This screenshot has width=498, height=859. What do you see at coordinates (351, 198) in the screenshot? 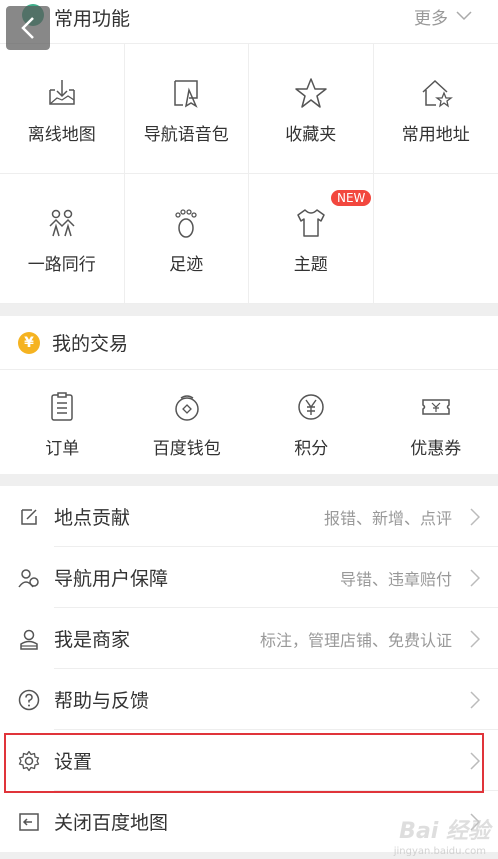
I see `new-badge: NEW` at bounding box center [351, 198].